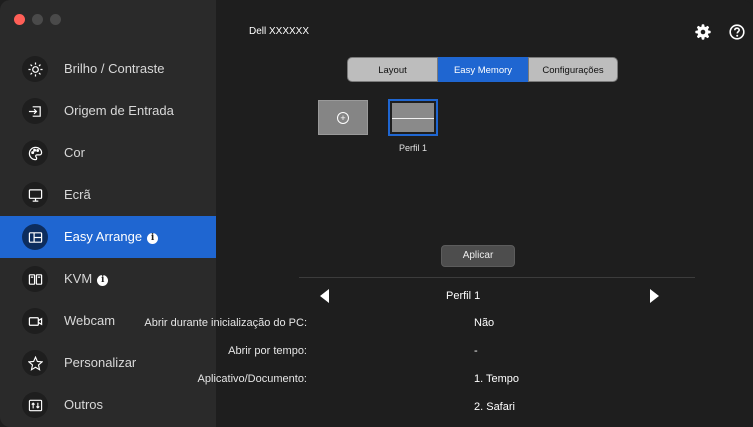 This screenshot has width=753, height=427. Describe the element at coordinates (35, 153) in the screenshot. I see `palette-icon` at that location.